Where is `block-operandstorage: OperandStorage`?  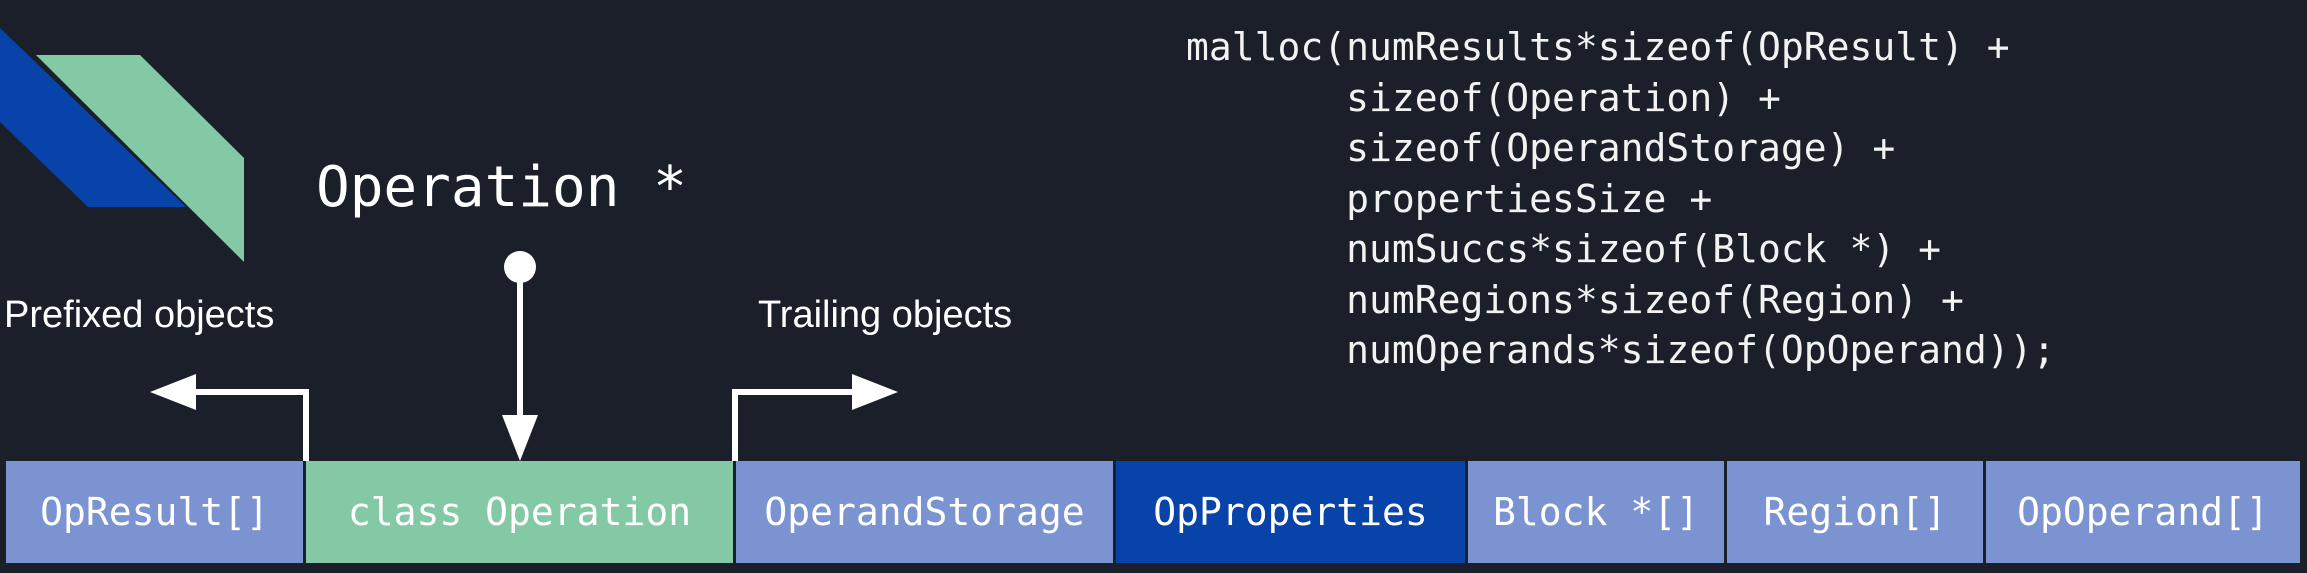
block-operandstorage: OperandStorage is located at coordinates (926, 512).